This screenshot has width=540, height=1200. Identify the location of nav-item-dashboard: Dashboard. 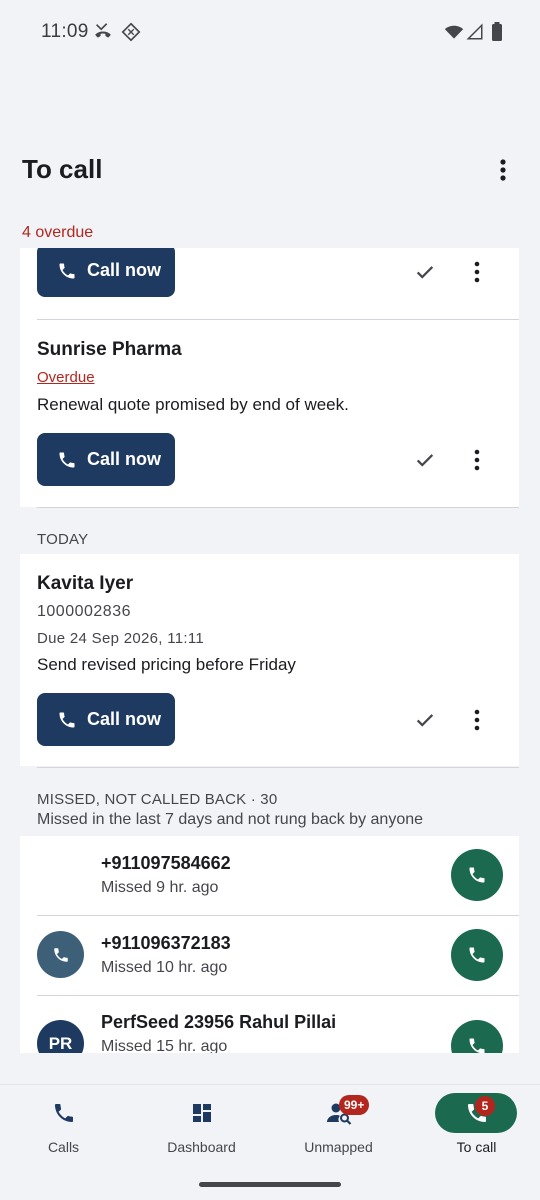
(201, 1125).